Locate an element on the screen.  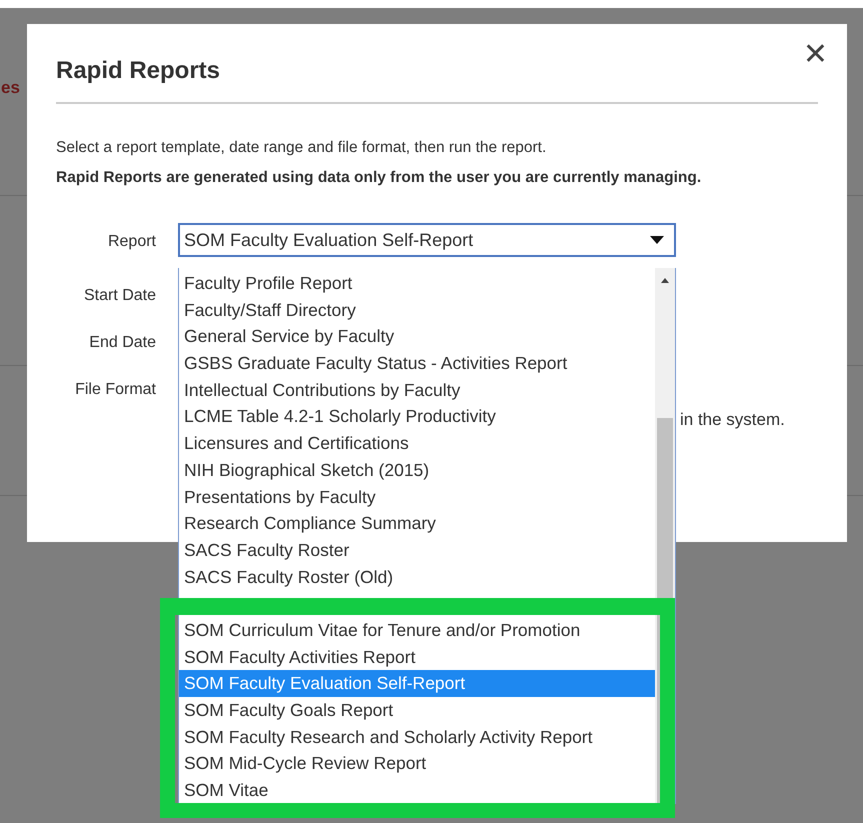
notice-text: Rapid Reports are generated using data only from the user you are currently managing. is located at coordinates (379, 178).